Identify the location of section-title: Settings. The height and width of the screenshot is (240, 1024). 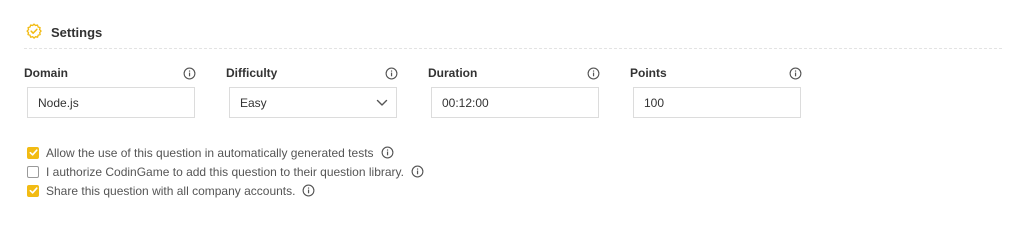
(77, 32).